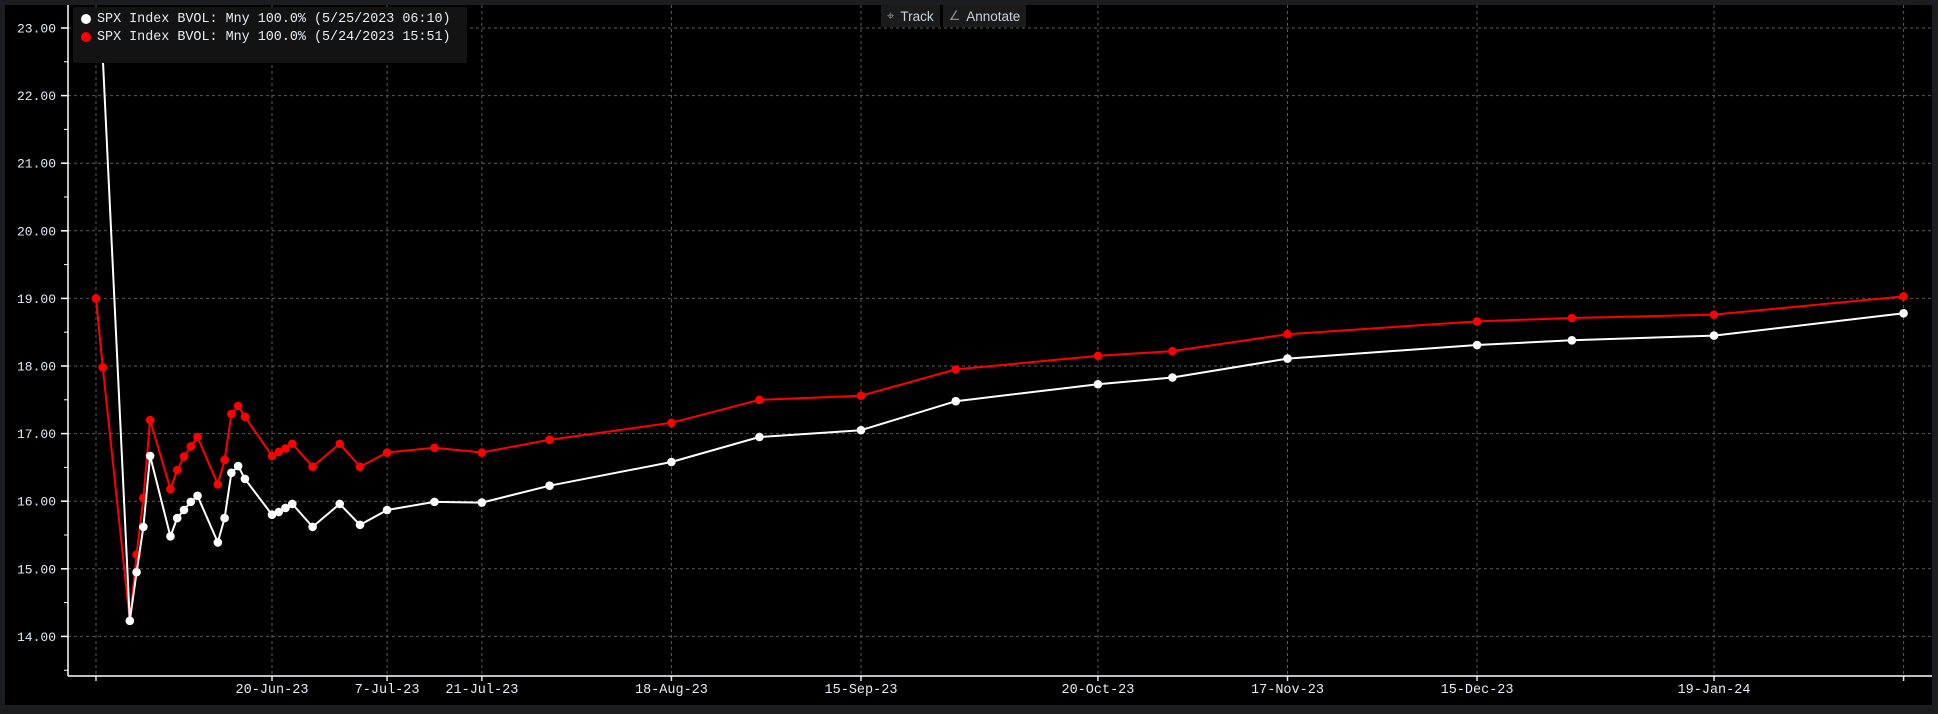  Describe the element at coordinates (36, 637) in the screenshot. I see `y-tick-label: 14.00` at that location.